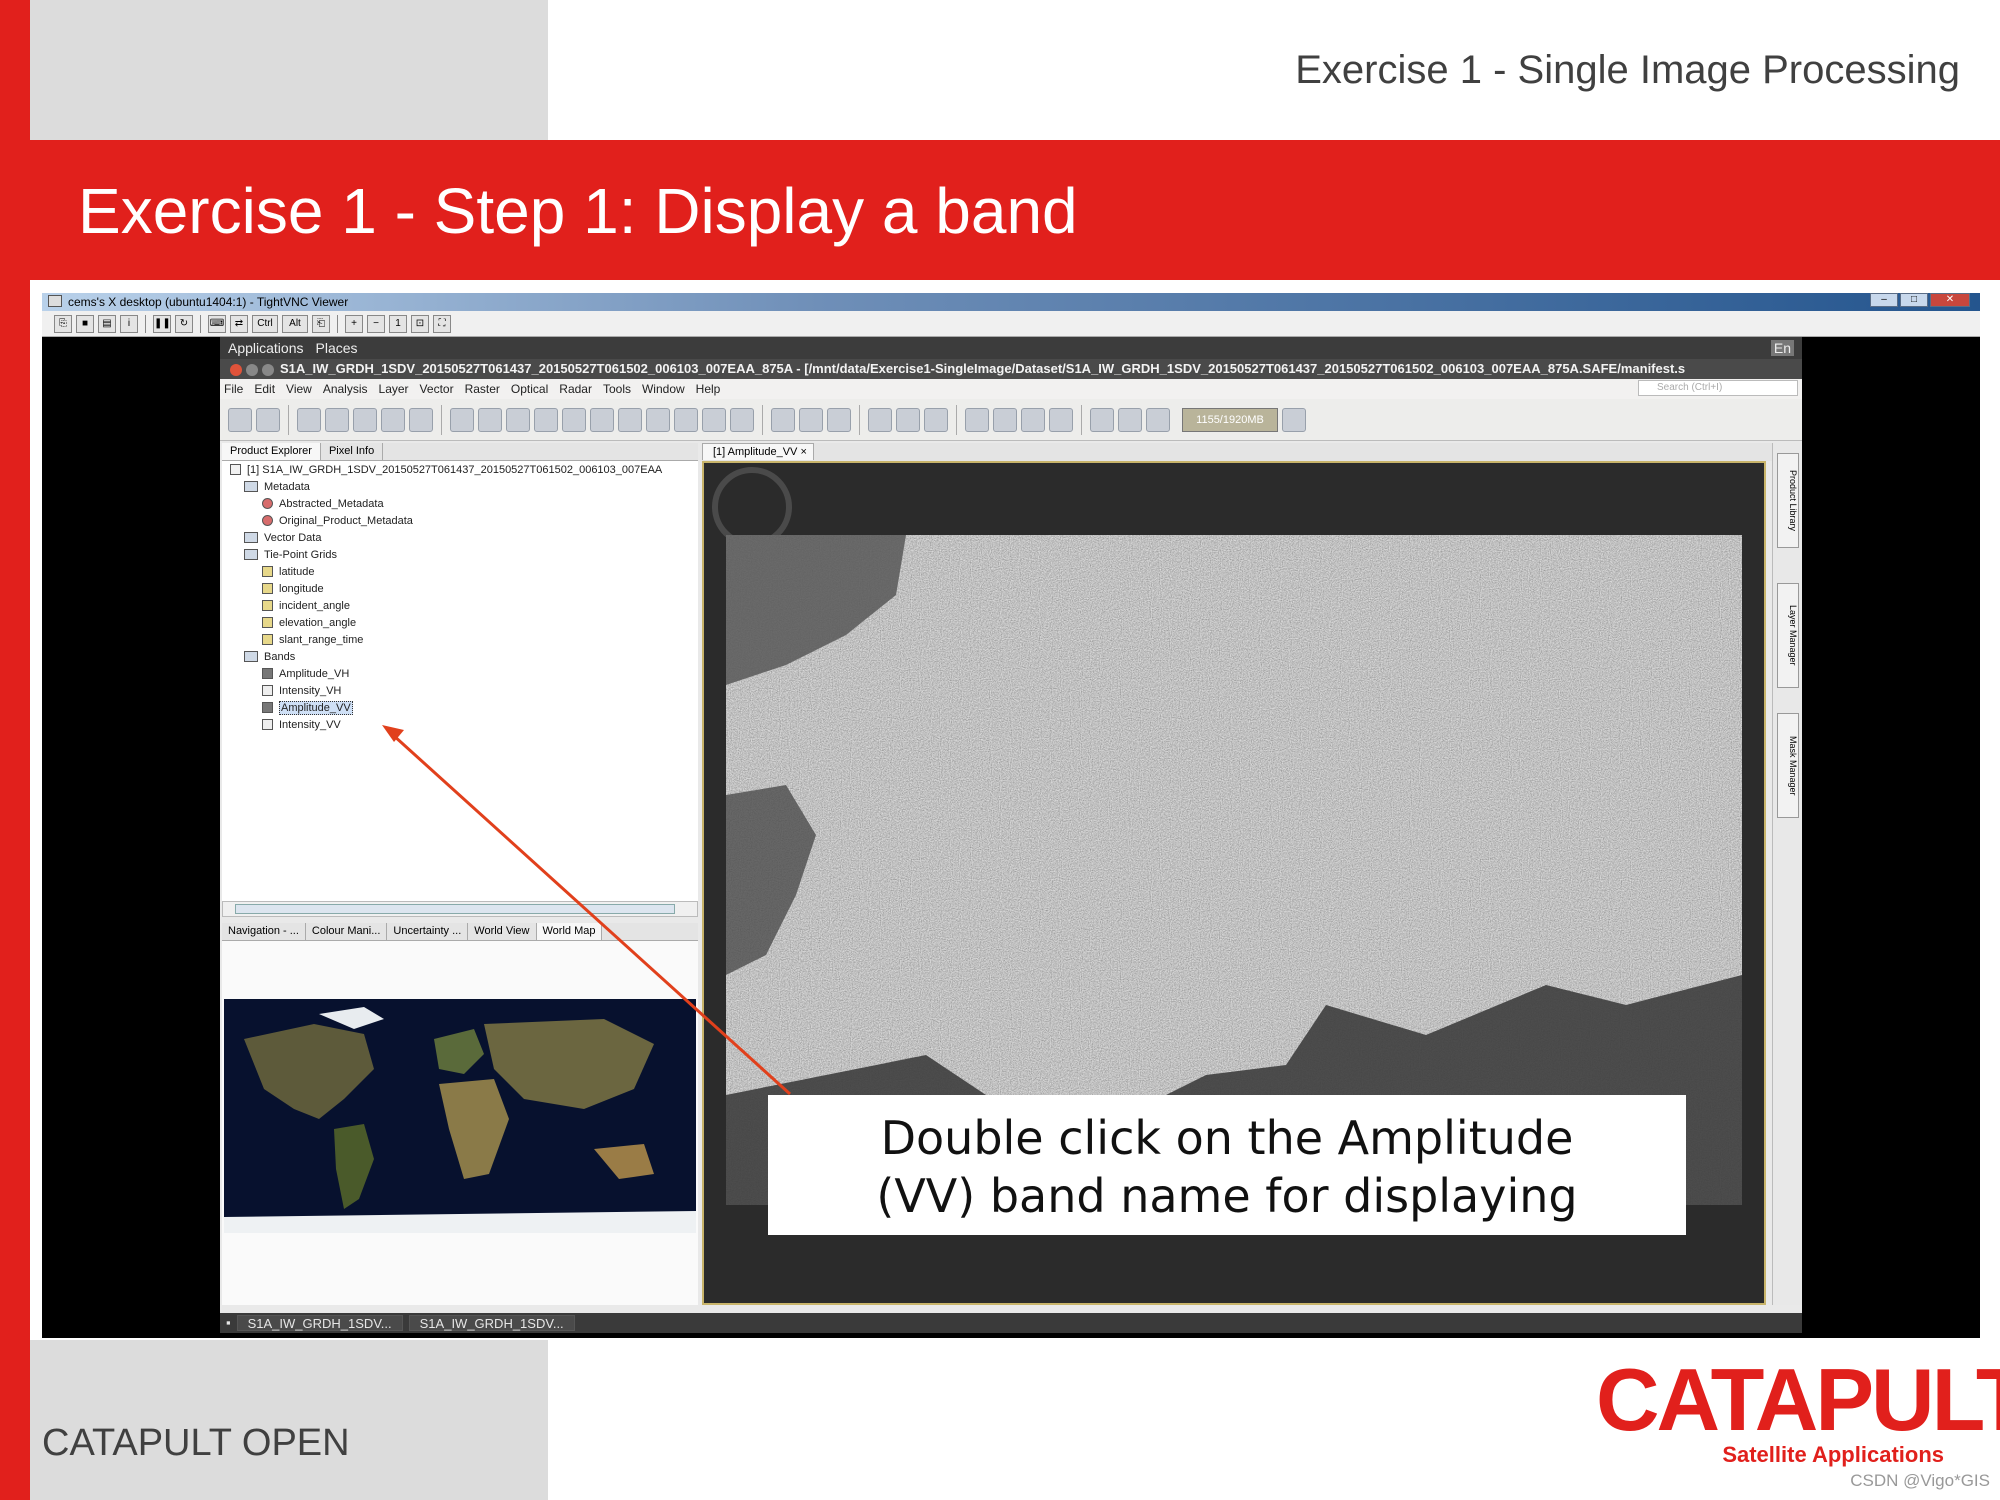 This screenshot has height=1500, width=2000. What do you see at coordinates (617, 389) in the screenshot?
I see `menu-tools: Tools` at bounding box center [617, 389].